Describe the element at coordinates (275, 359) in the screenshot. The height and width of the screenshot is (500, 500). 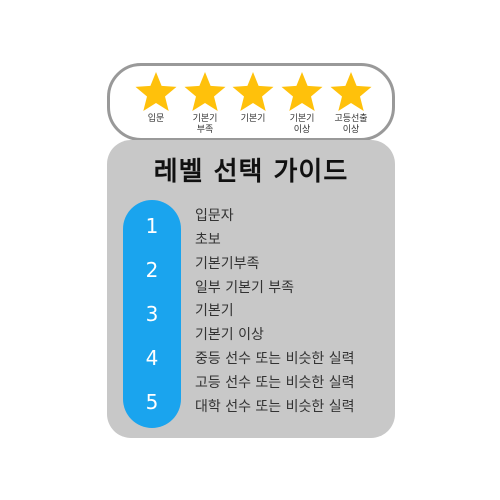
I see `level-description: 중등 선수 또는 비슷한 실력` at that location.